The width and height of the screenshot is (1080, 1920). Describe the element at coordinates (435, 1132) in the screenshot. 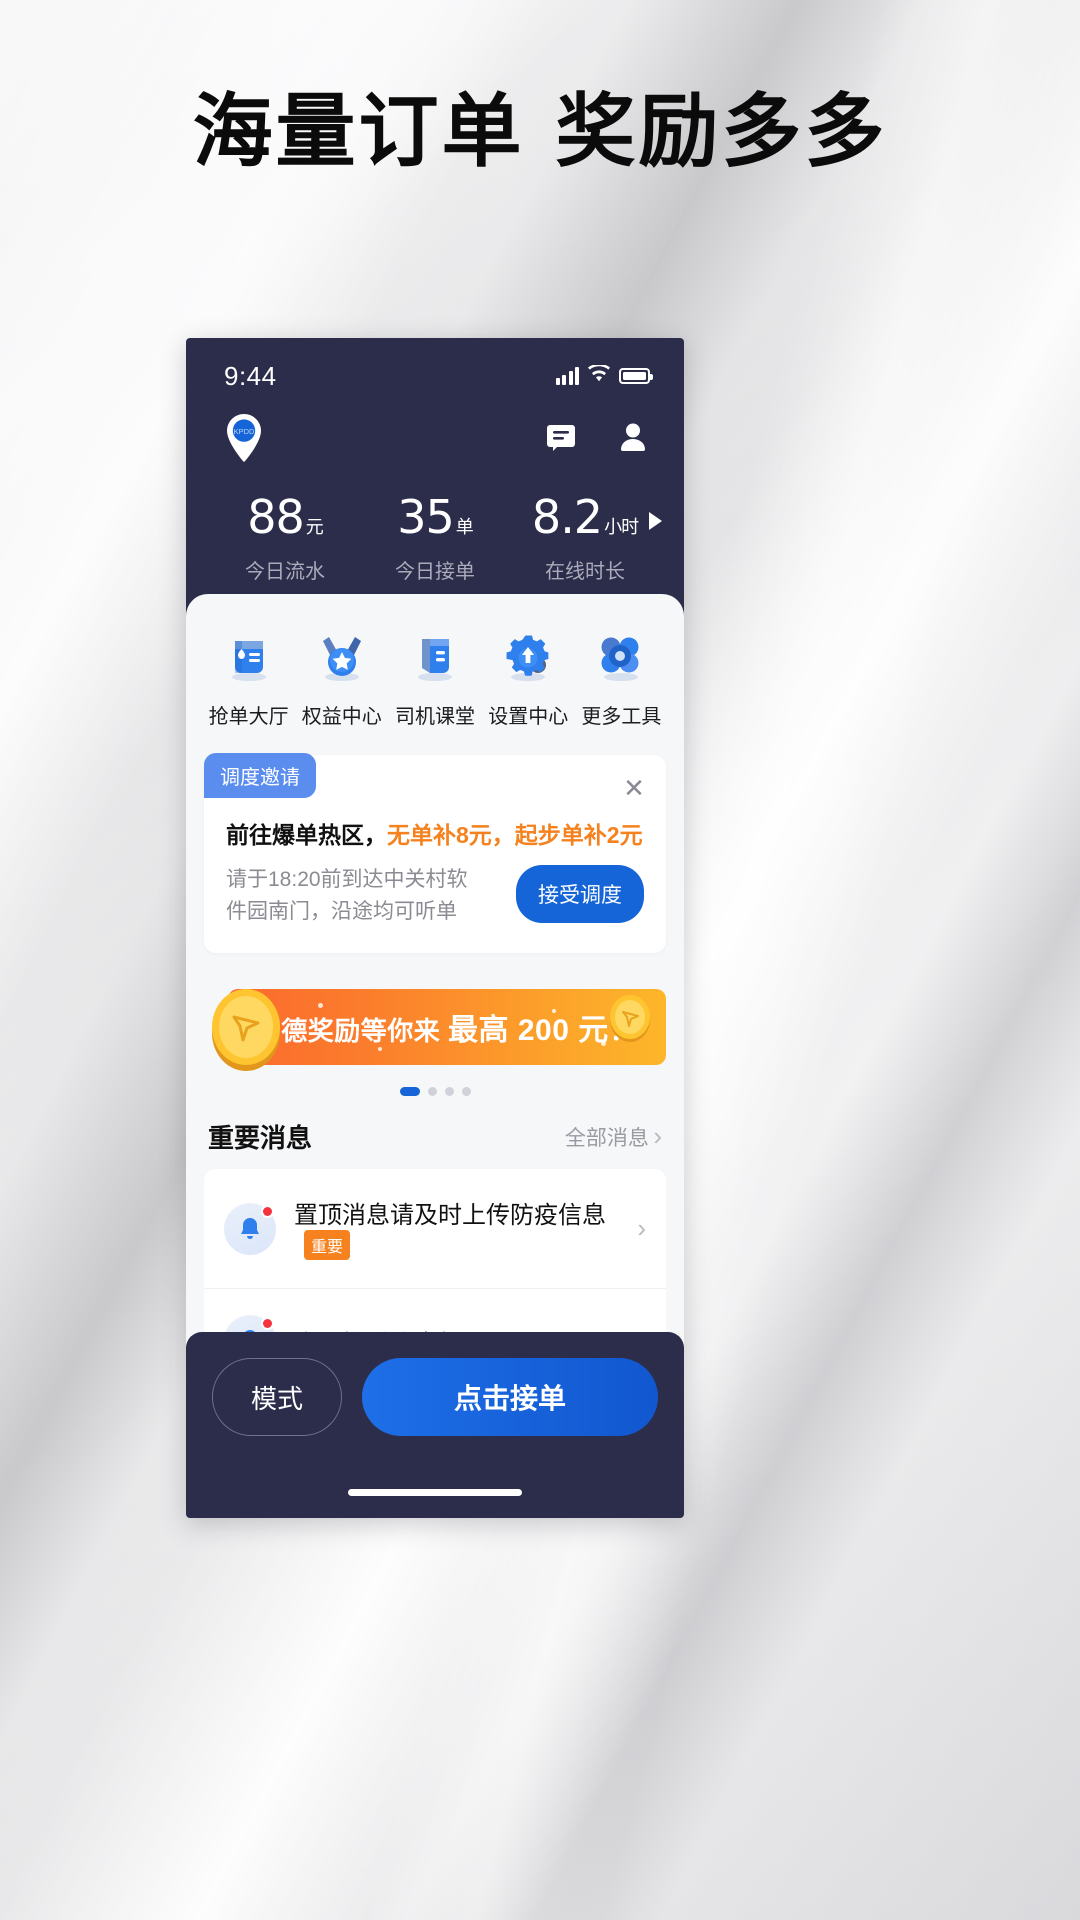

I see `messages-header: 重要消息 全部消息 ›` at that location.